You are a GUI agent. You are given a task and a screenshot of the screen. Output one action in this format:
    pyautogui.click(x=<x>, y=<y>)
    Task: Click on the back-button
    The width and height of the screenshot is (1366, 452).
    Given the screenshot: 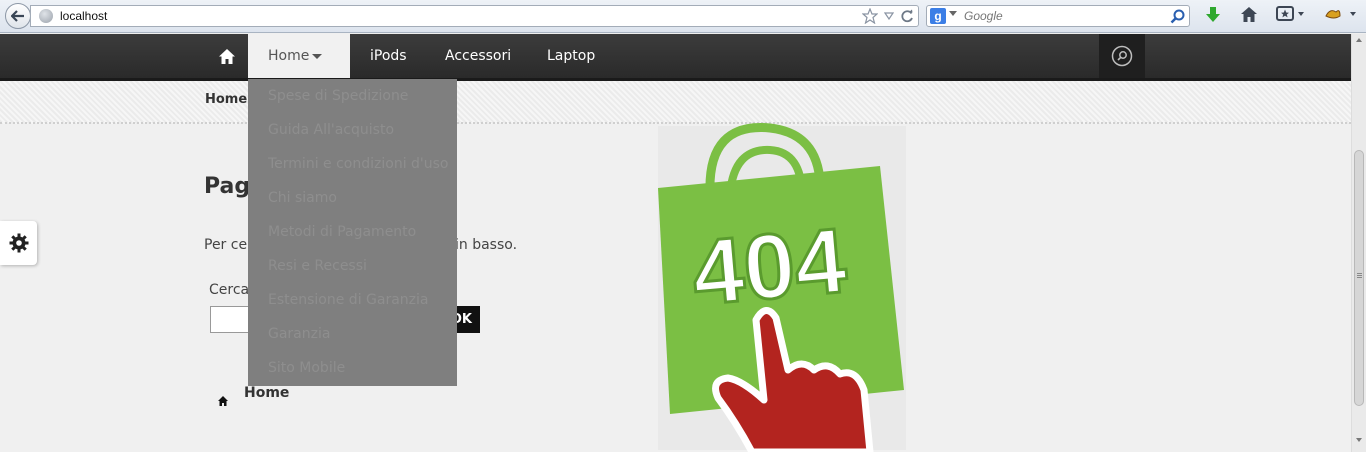 What is the action you would take?
    pyautogui.click(x=18, y=16)
    